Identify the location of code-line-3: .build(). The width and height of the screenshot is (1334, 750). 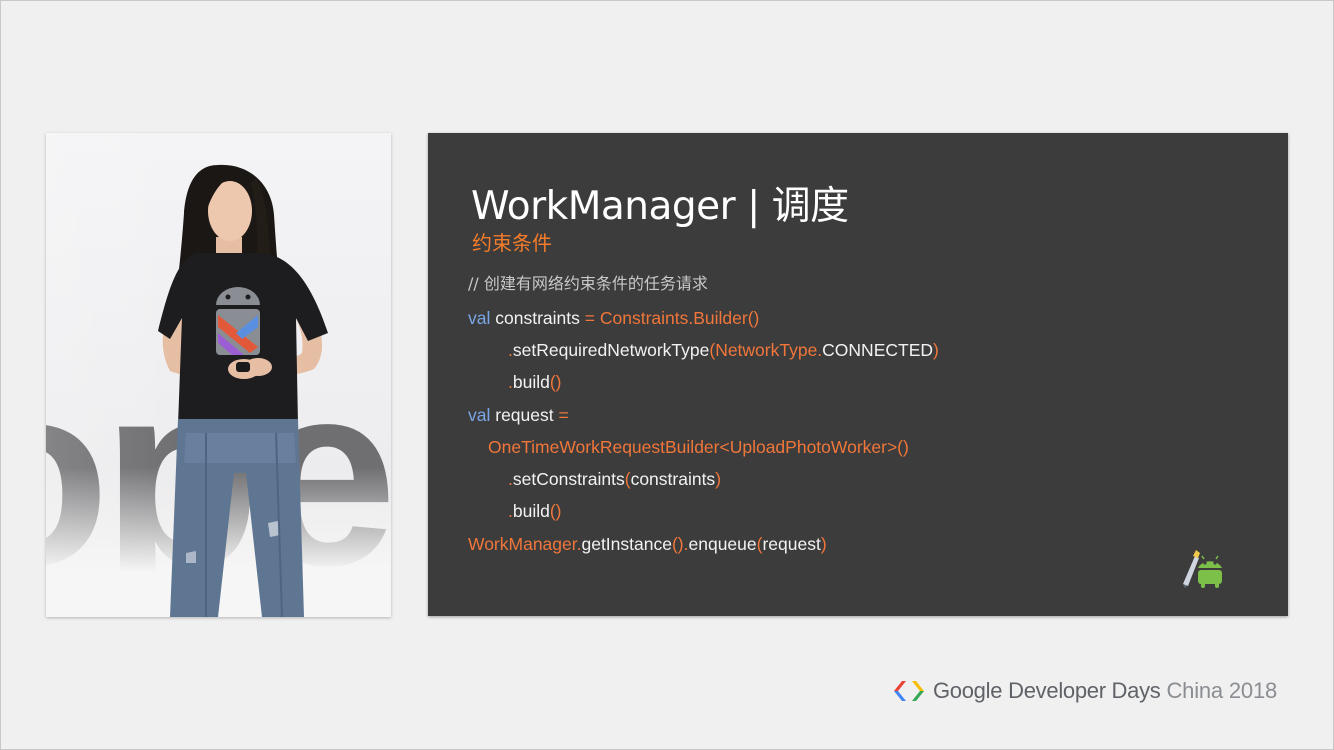
(535, 382).